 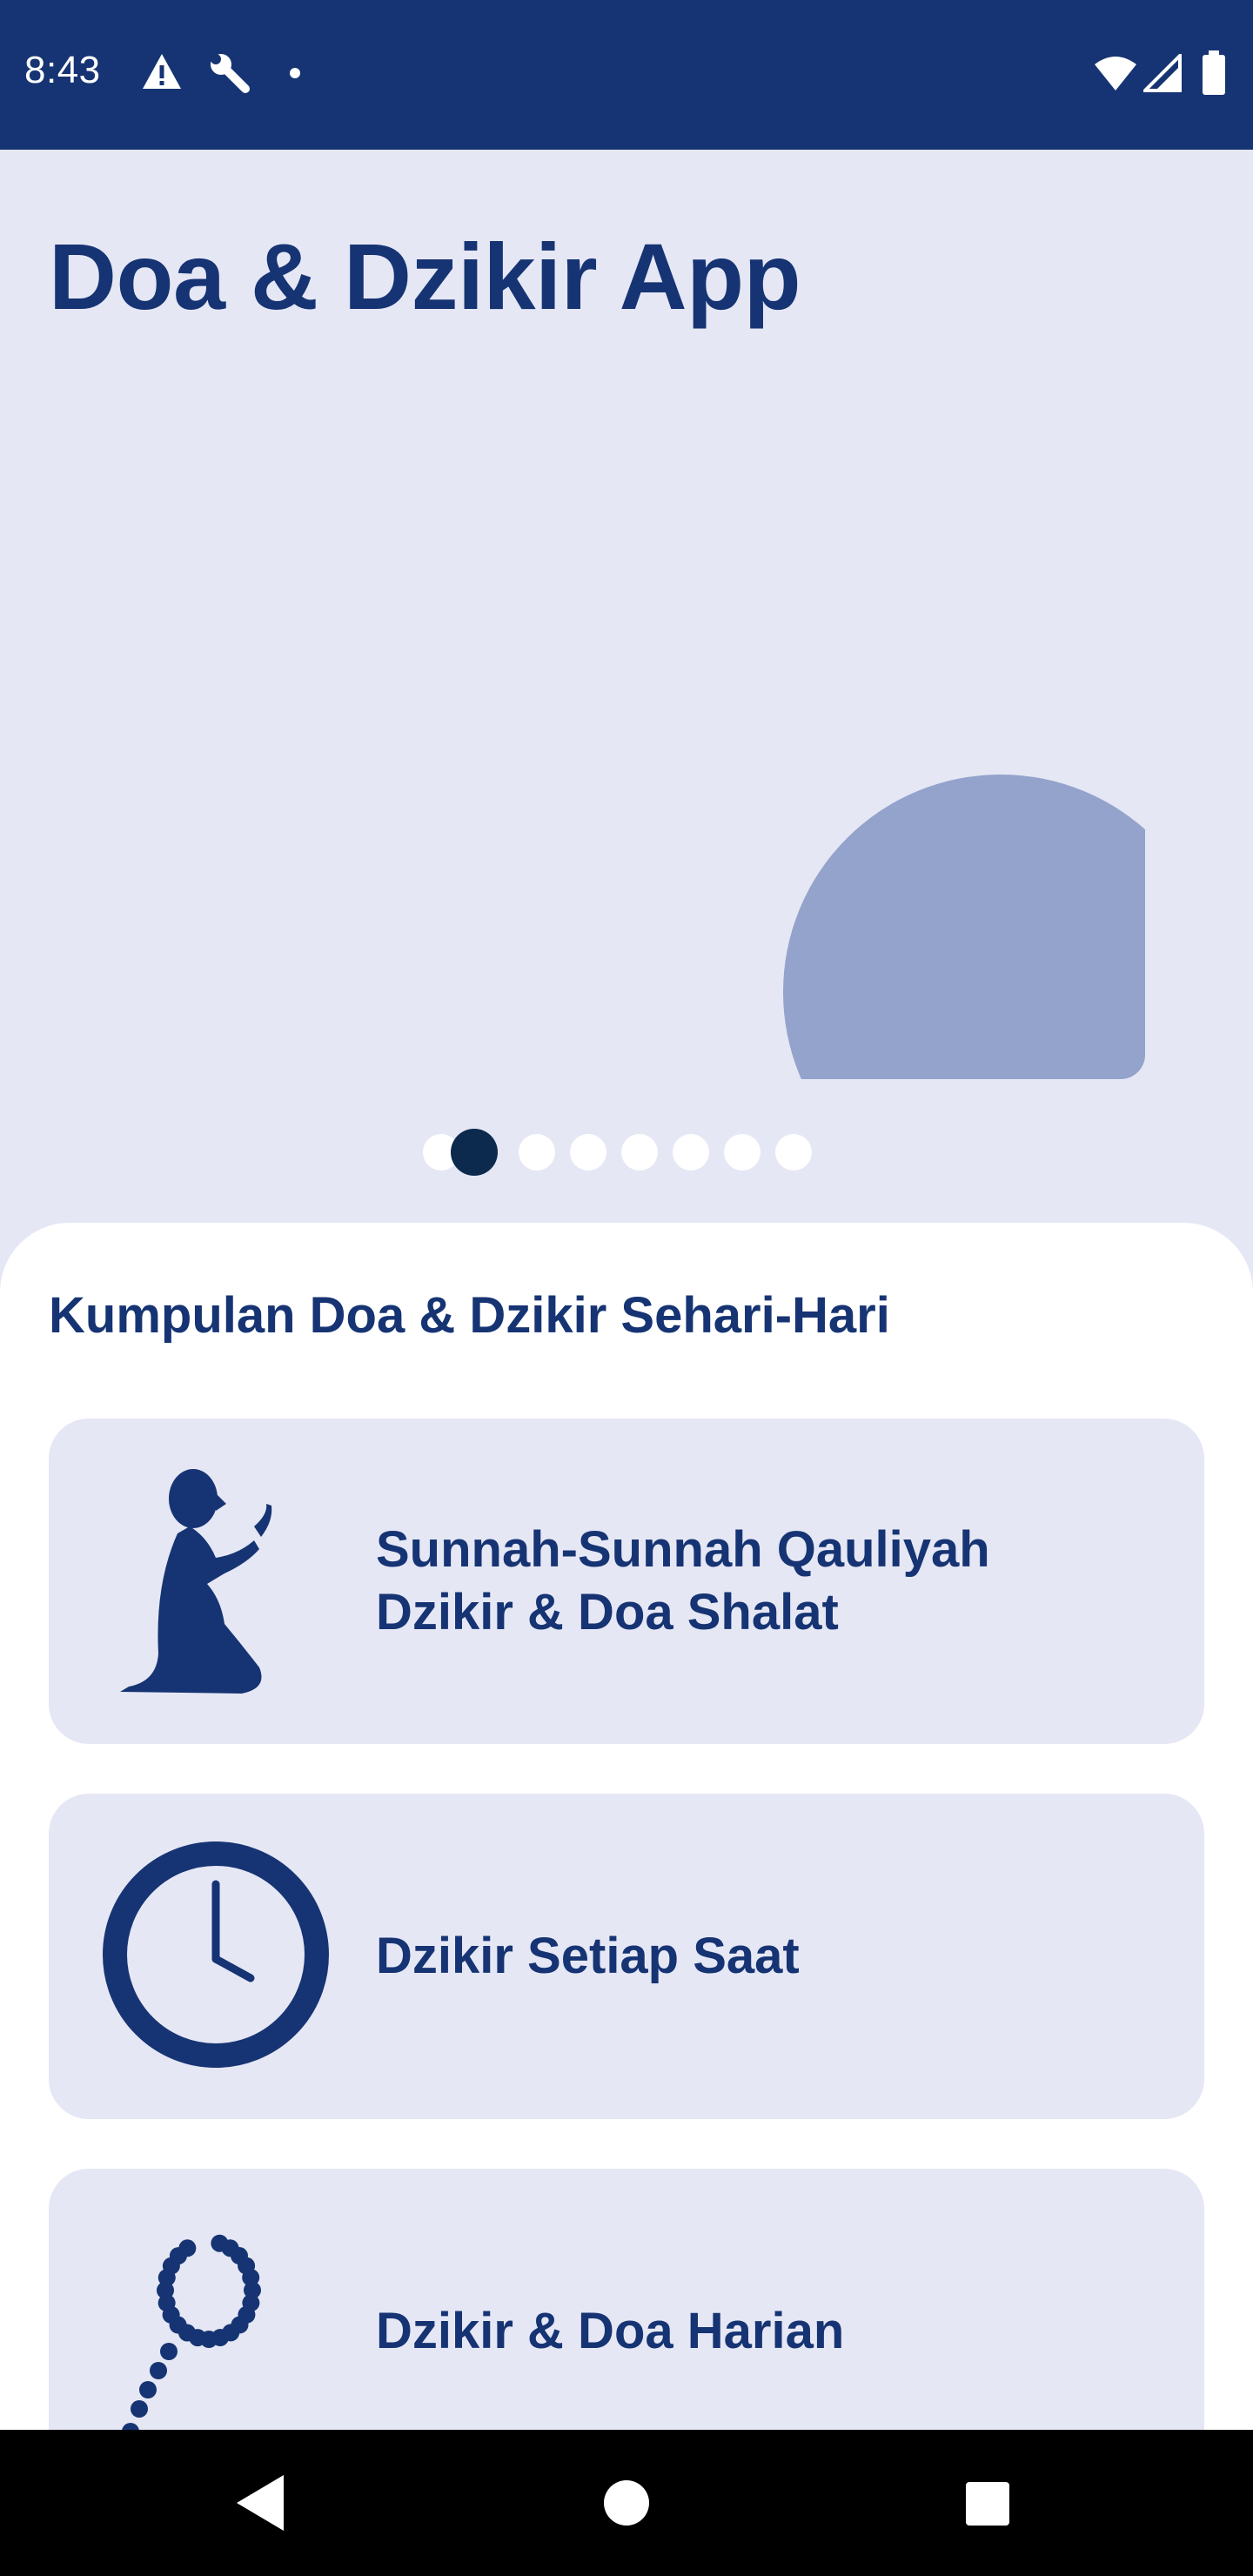 What do you see at coordinates (1115, 74) in the screenshot?
I see `wifi-icon` at bounding box center [1115, 74].